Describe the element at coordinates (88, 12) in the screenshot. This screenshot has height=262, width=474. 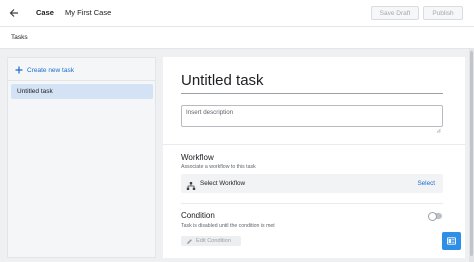
I see `case-title: My First Case` at that location.